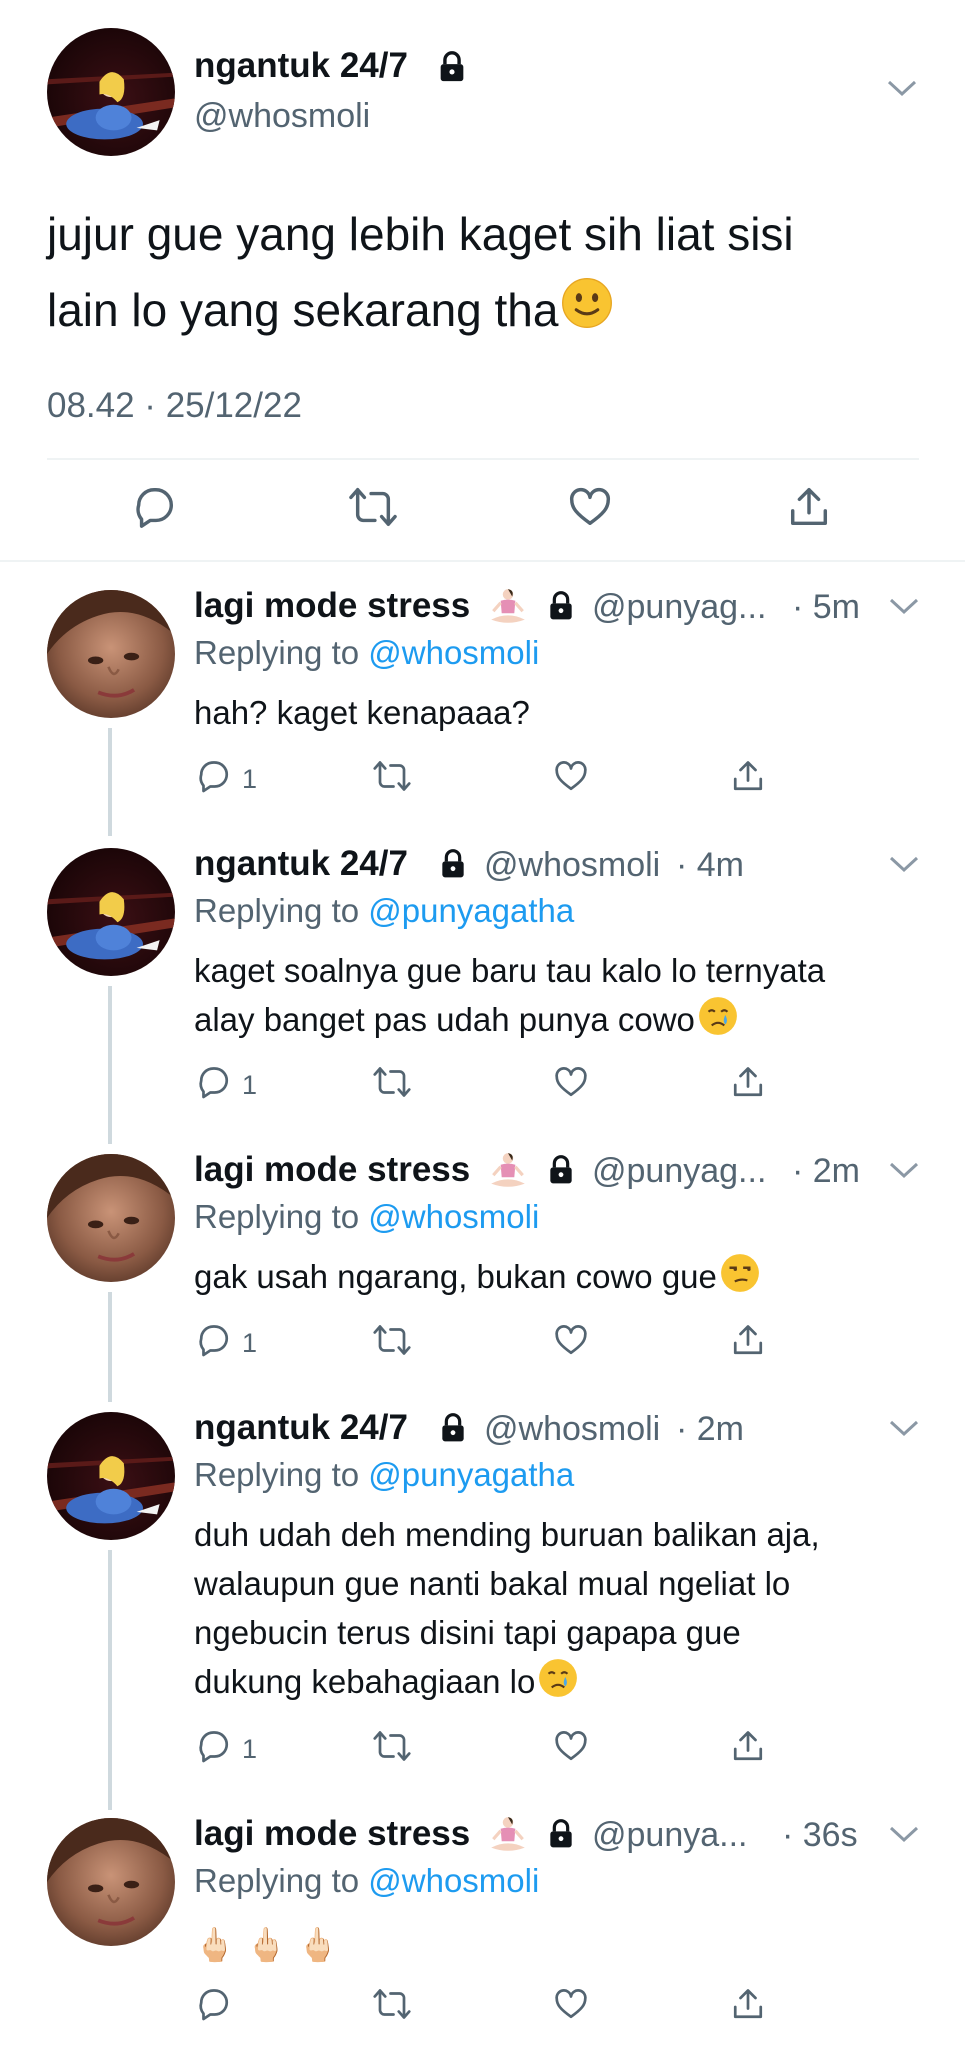 The width and height of the screenshot is (965, 2048). I want to click on reply-text-line: duh udah deh mending buruan balikan aja,, so click(507, 1534).